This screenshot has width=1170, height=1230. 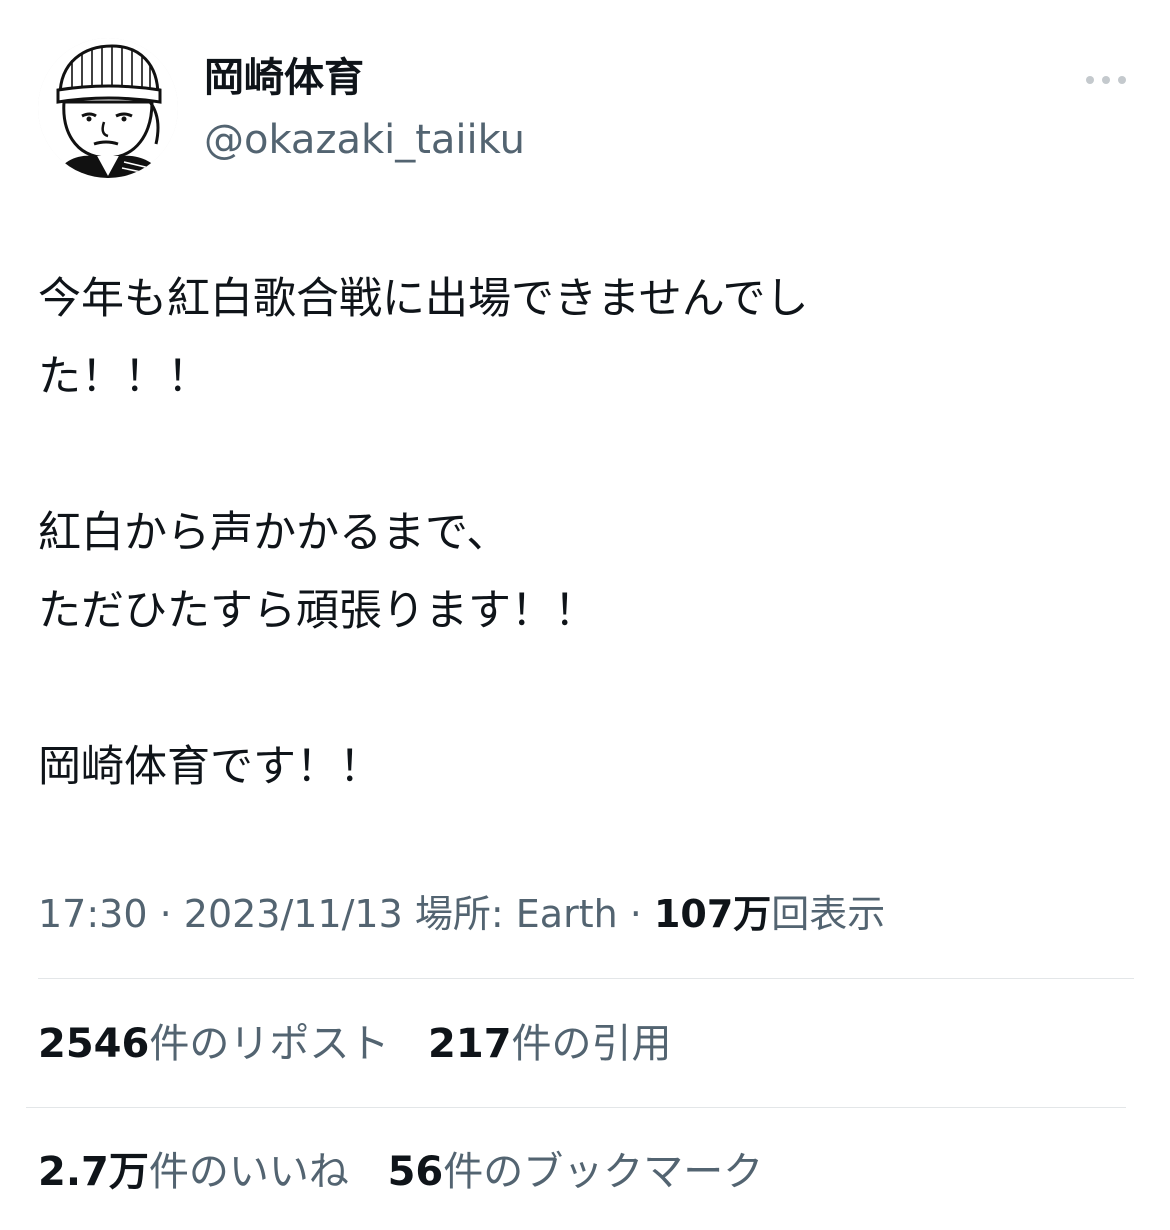 What do you see at coordinates (248, 1172) in the screenshot?
I see `likes-label: 件のいいね` at bounding box center [248, 1172].